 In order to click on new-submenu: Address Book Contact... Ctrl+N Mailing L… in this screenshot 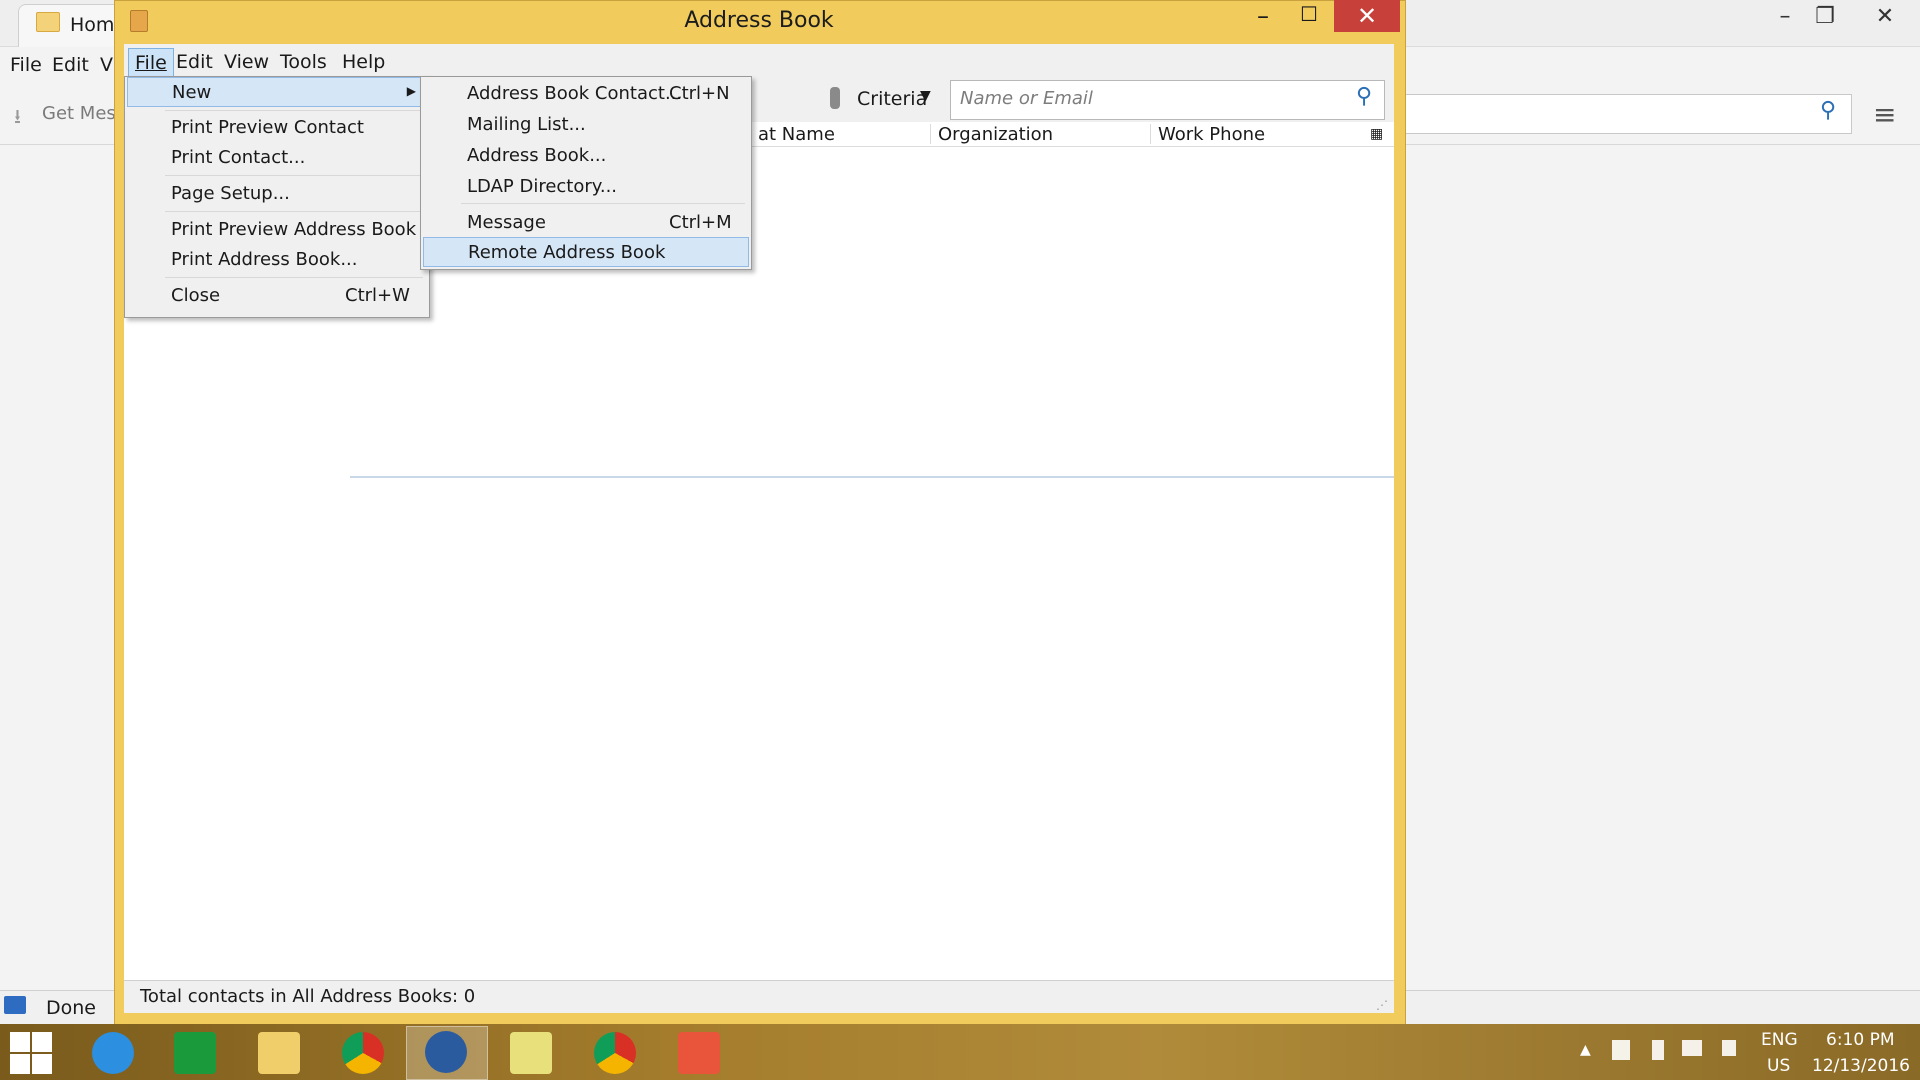, I will do `click(586, 173)`.